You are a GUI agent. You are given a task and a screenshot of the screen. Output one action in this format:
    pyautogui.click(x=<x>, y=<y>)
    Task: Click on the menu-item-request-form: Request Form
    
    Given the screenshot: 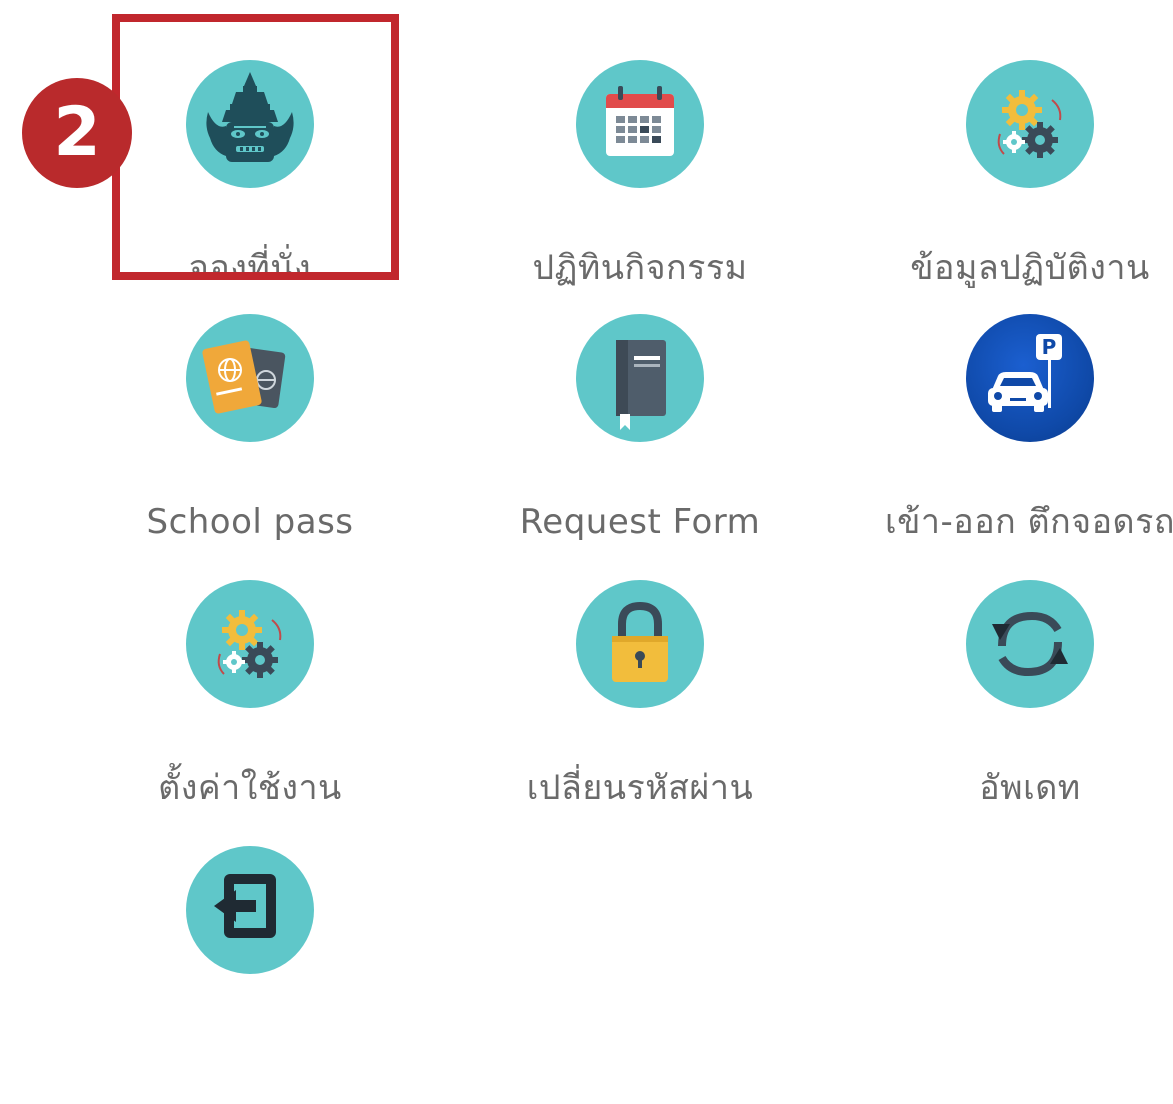 What is the action you would take?
    pyautogui.click(x=640, y=437)
    